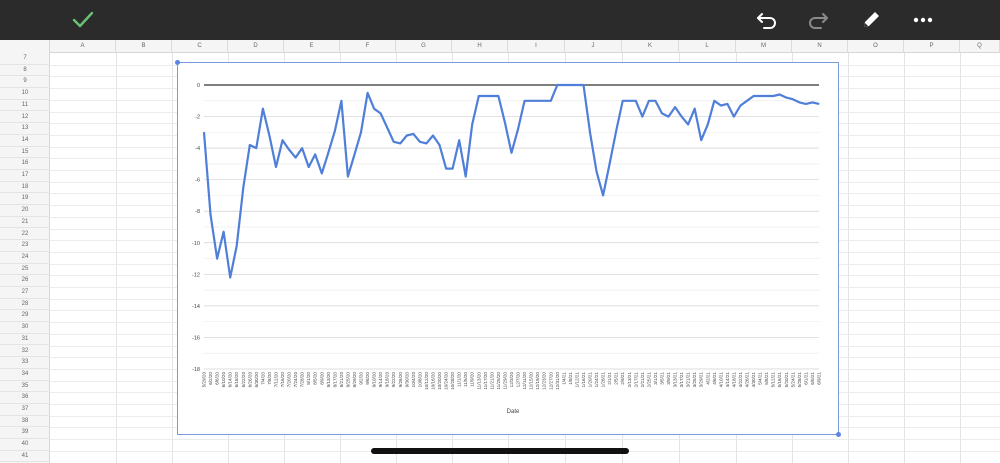 This screenshot has width=1000, height=463. I want to click on row-header-40: 40, so click(25, 445).